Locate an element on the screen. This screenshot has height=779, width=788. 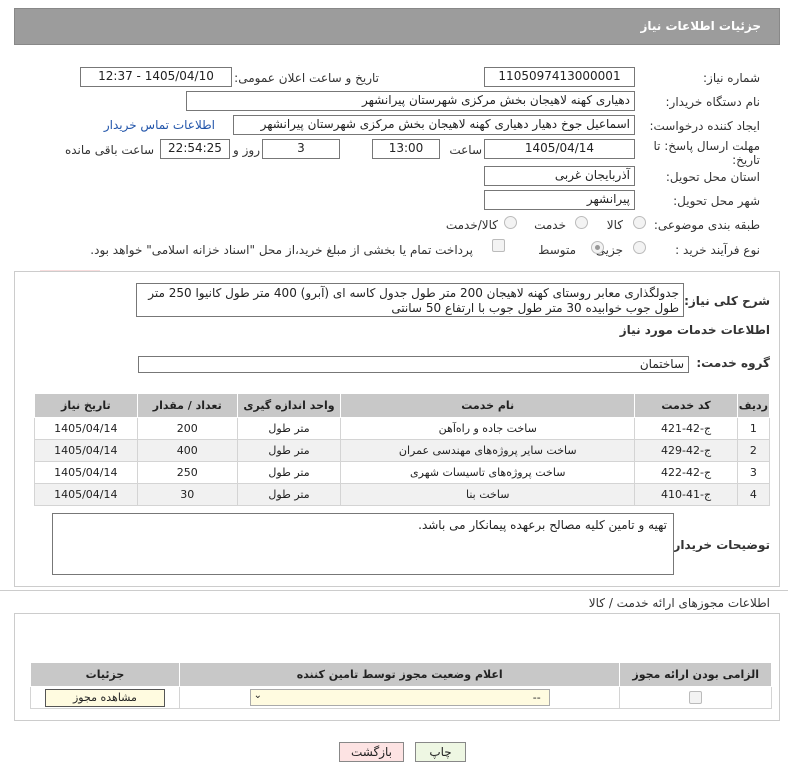
col-permit-required: الزامی بودن ارائه مجوز is located at coordinates (695, 674).